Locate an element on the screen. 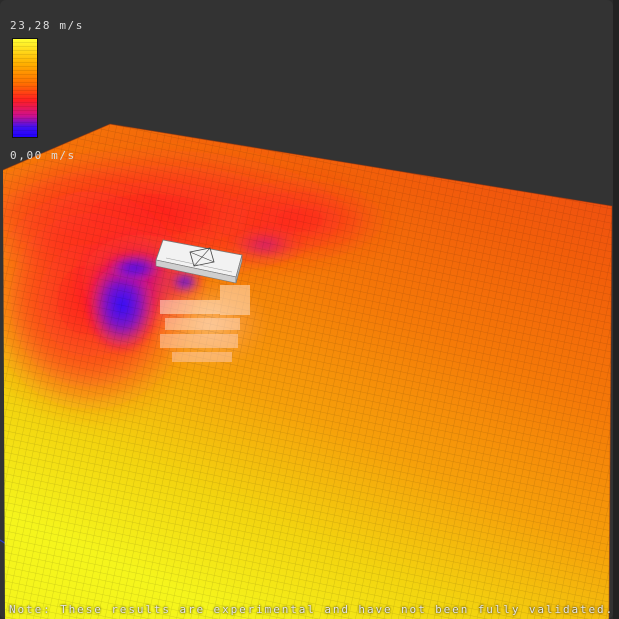 This screenshot has width=619, height=619. velocity-color-scale is located at coordinates (25, 88).